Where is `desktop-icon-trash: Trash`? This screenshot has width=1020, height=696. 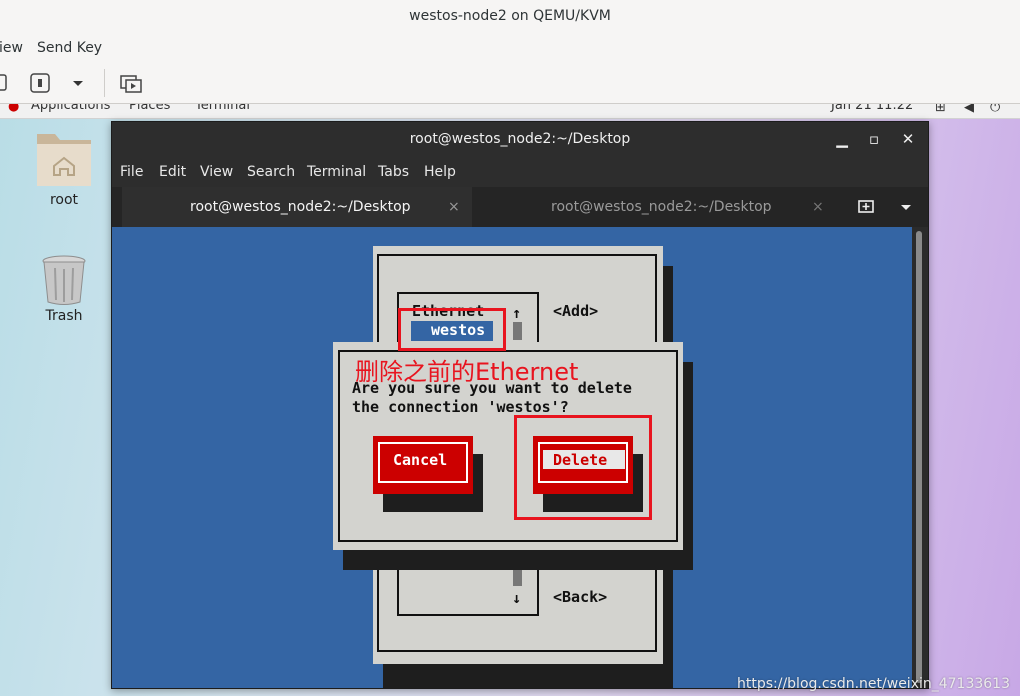
desktop-icon-trash: Trash is located at coordinates (64, 292).